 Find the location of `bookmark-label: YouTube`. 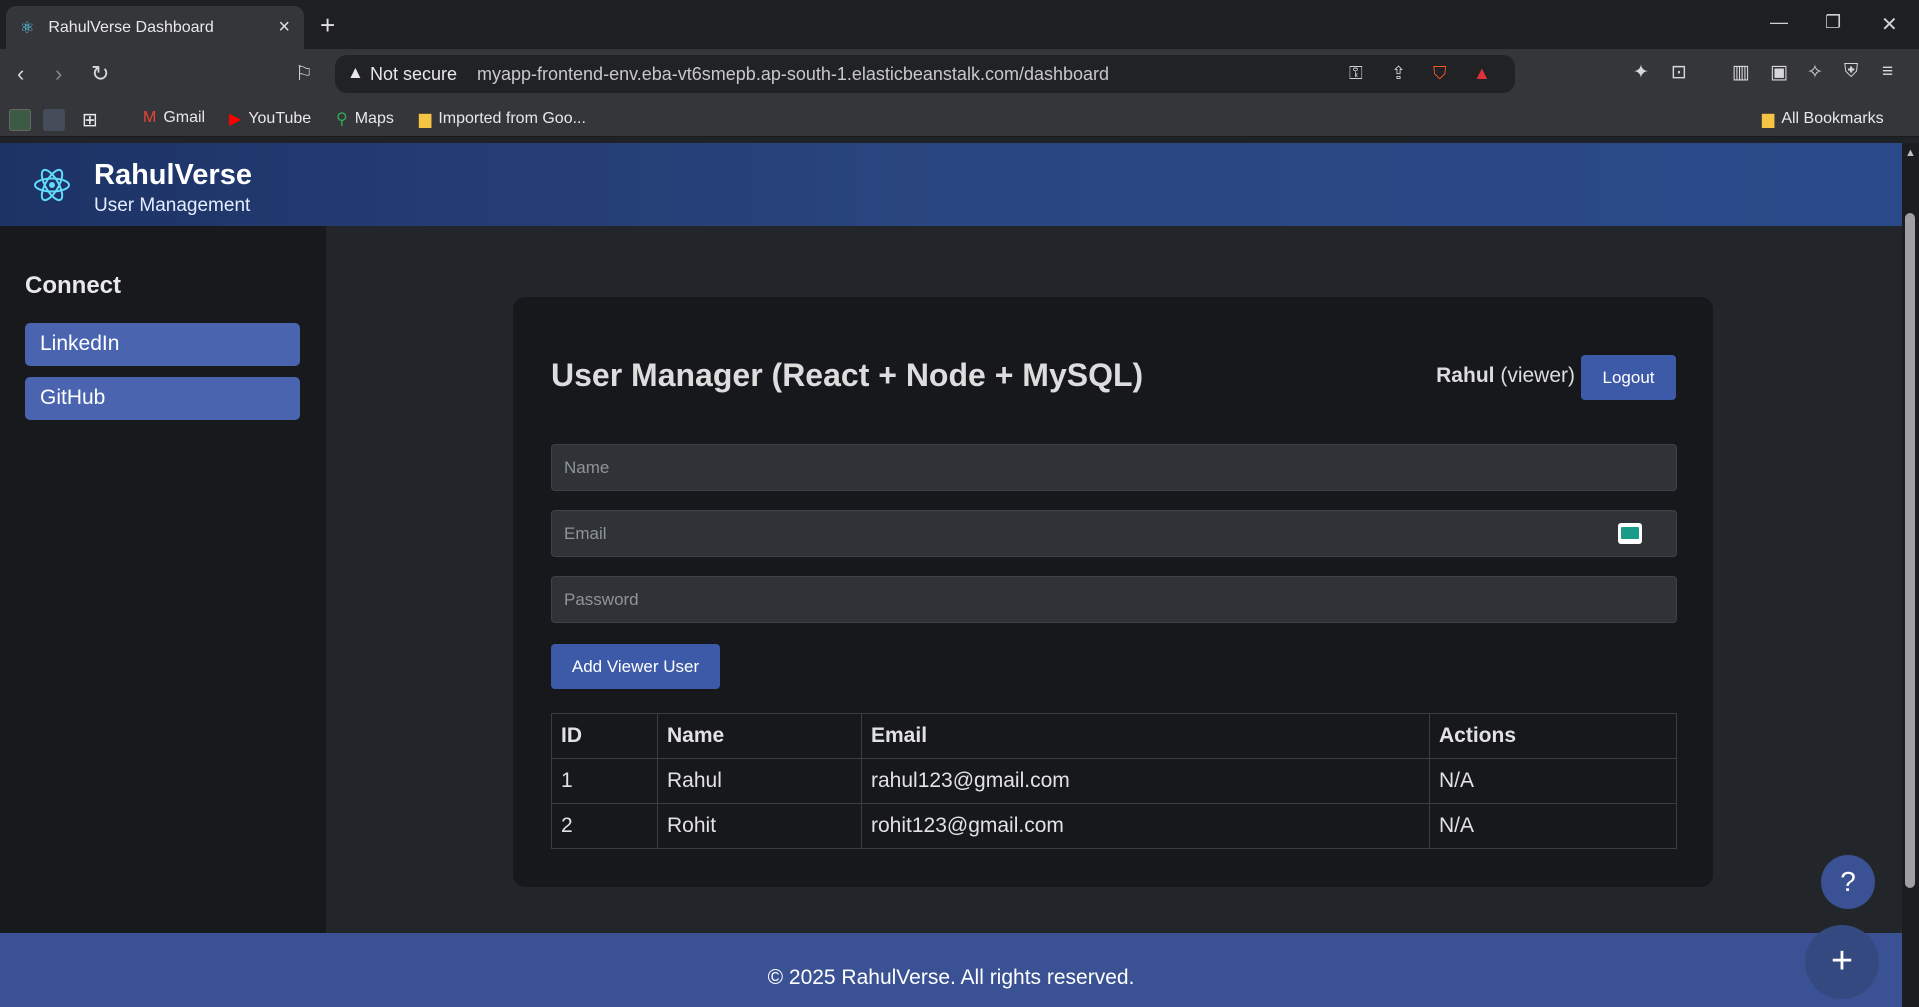

bookmark-label: YouTube is located at coordinates (280, 118).